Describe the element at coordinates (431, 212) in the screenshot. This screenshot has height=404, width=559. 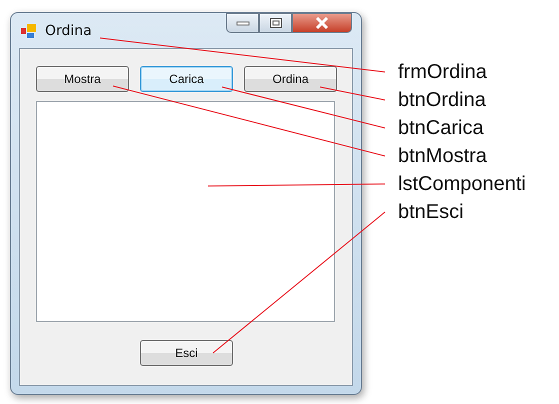
I see `callout-label: btnEsci` at that location.